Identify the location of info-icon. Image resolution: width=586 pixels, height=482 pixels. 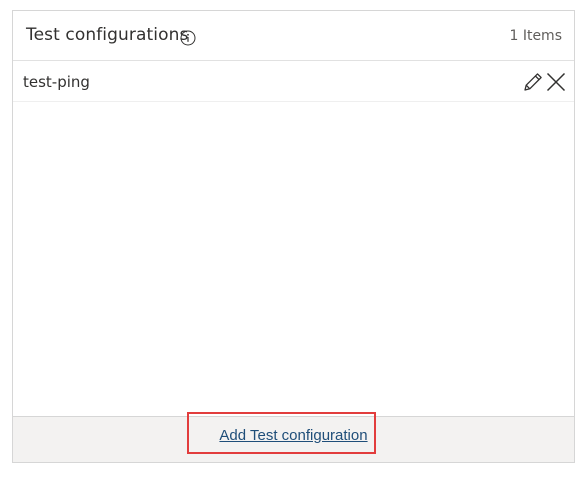
(188, 38).